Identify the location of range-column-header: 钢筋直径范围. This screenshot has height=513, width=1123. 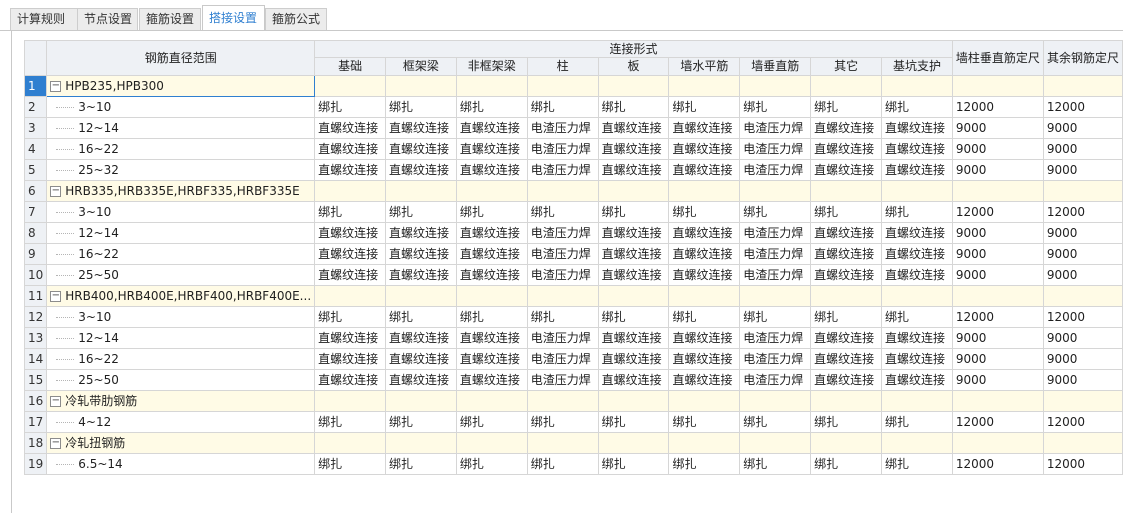
(181, 58).